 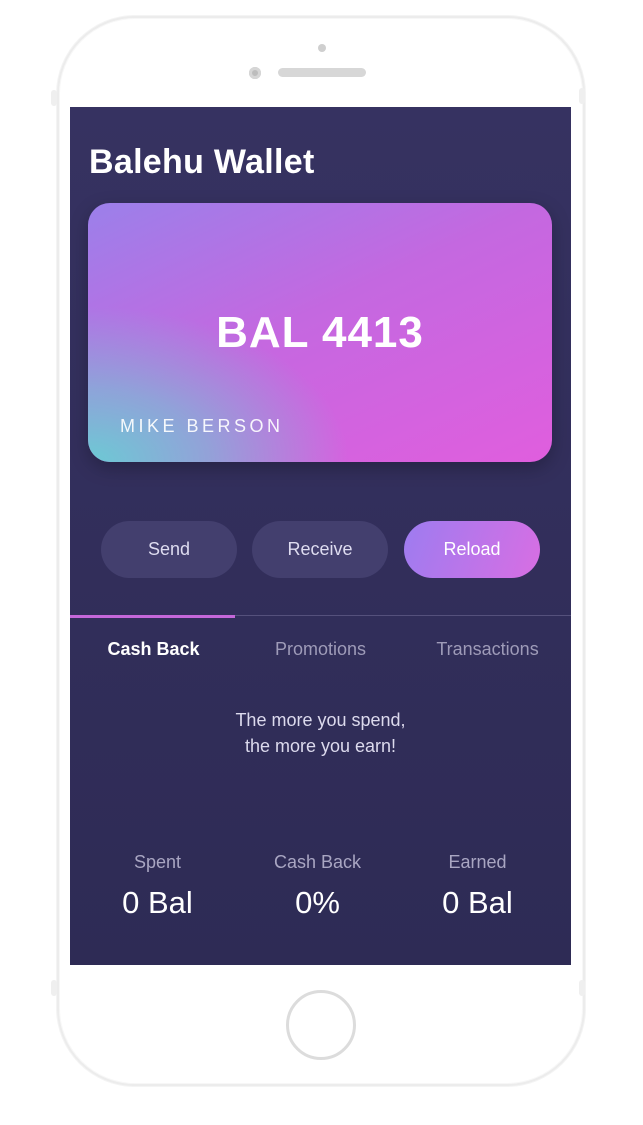 I want to click on receive-button: Receive, so click(x=320, y=549).